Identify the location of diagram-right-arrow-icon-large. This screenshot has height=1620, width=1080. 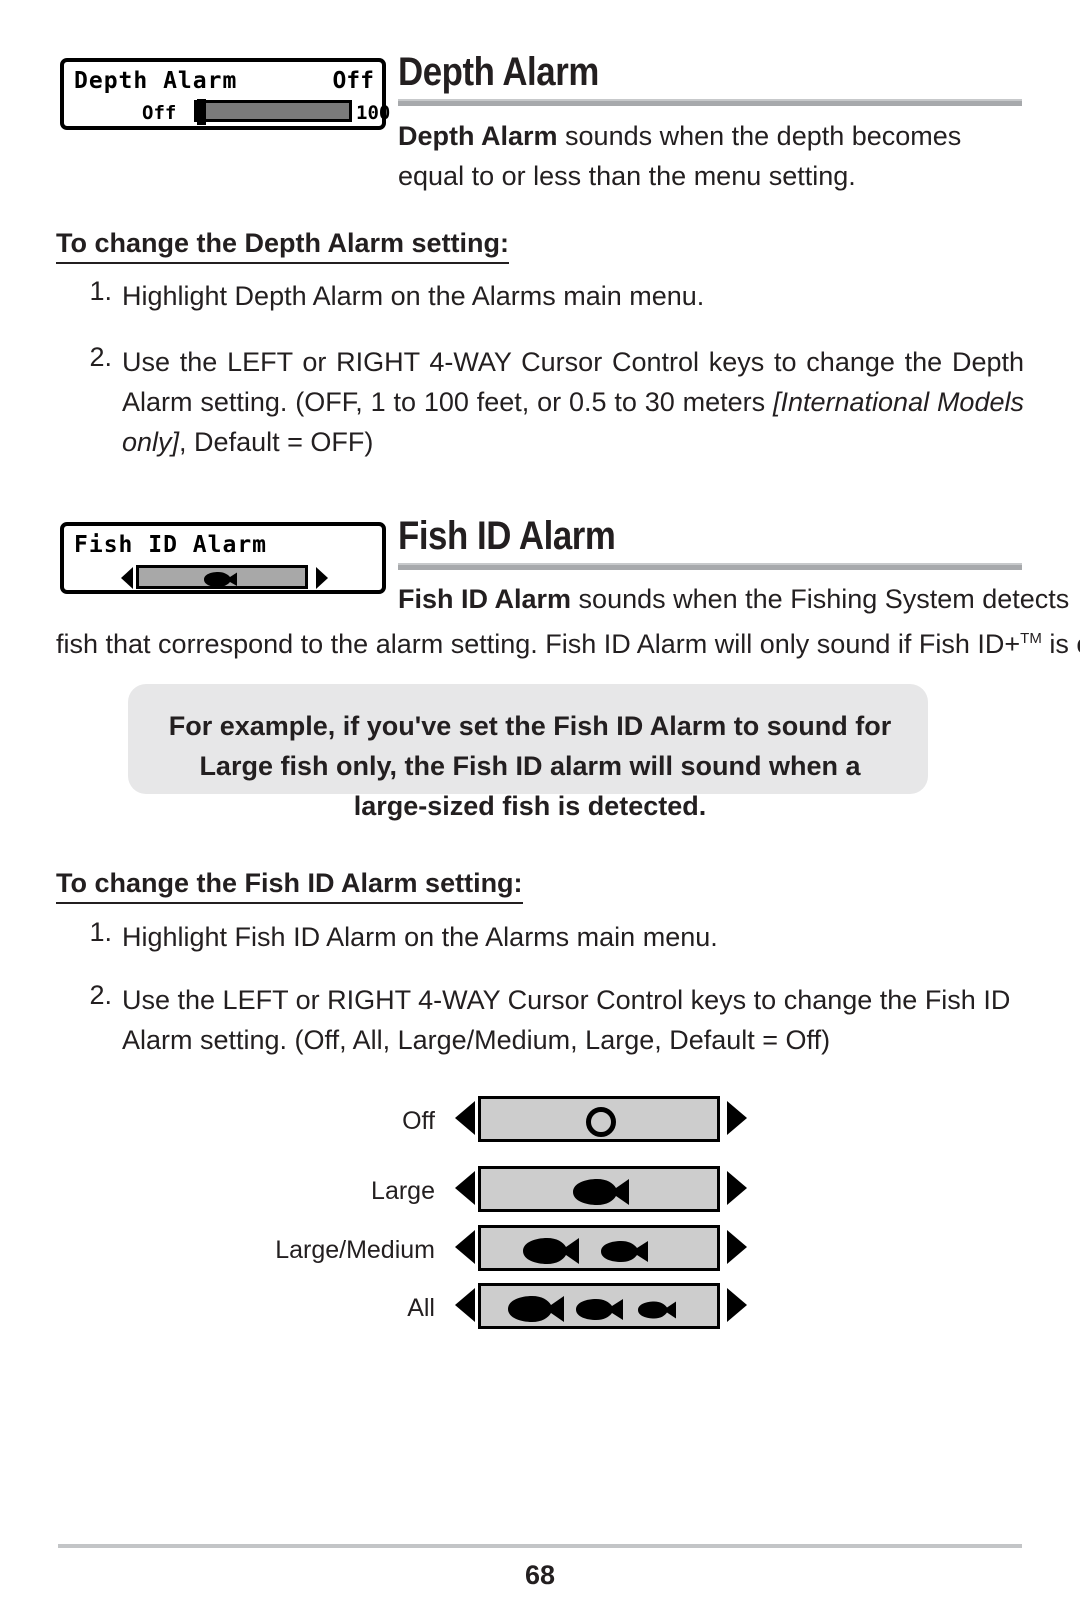
(737, 1188).